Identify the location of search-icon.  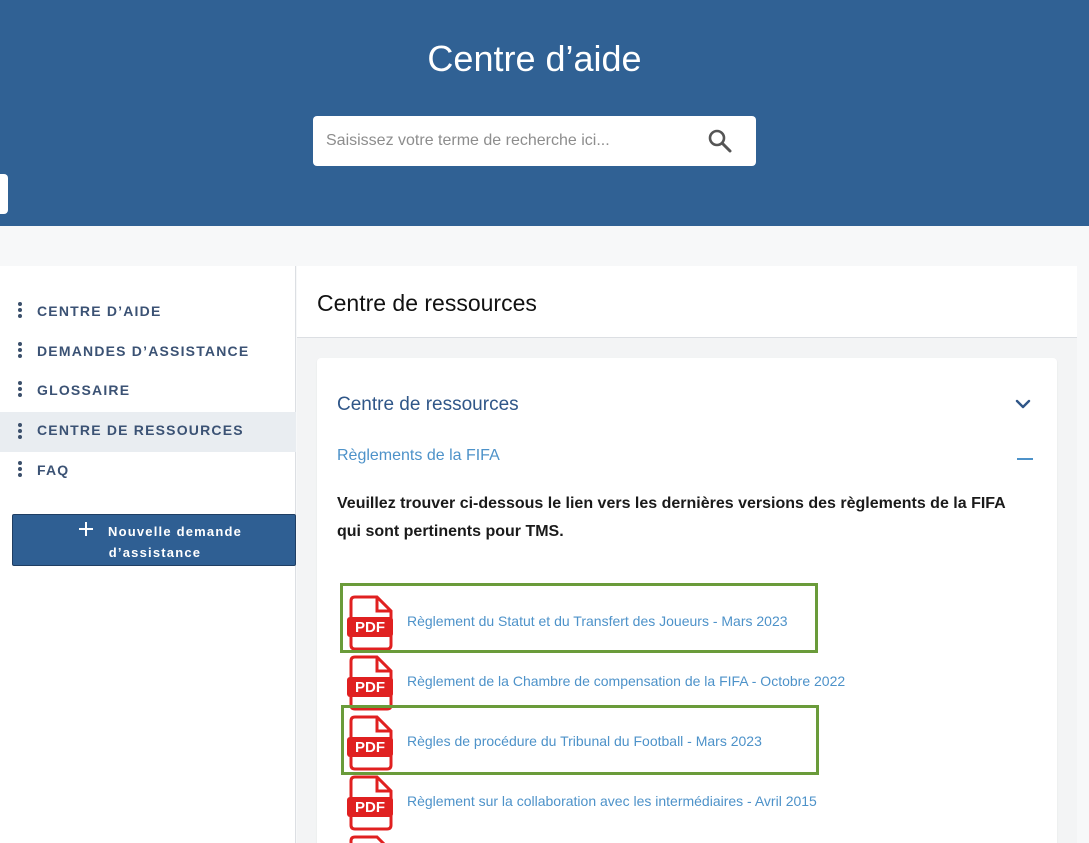
(720, 141).